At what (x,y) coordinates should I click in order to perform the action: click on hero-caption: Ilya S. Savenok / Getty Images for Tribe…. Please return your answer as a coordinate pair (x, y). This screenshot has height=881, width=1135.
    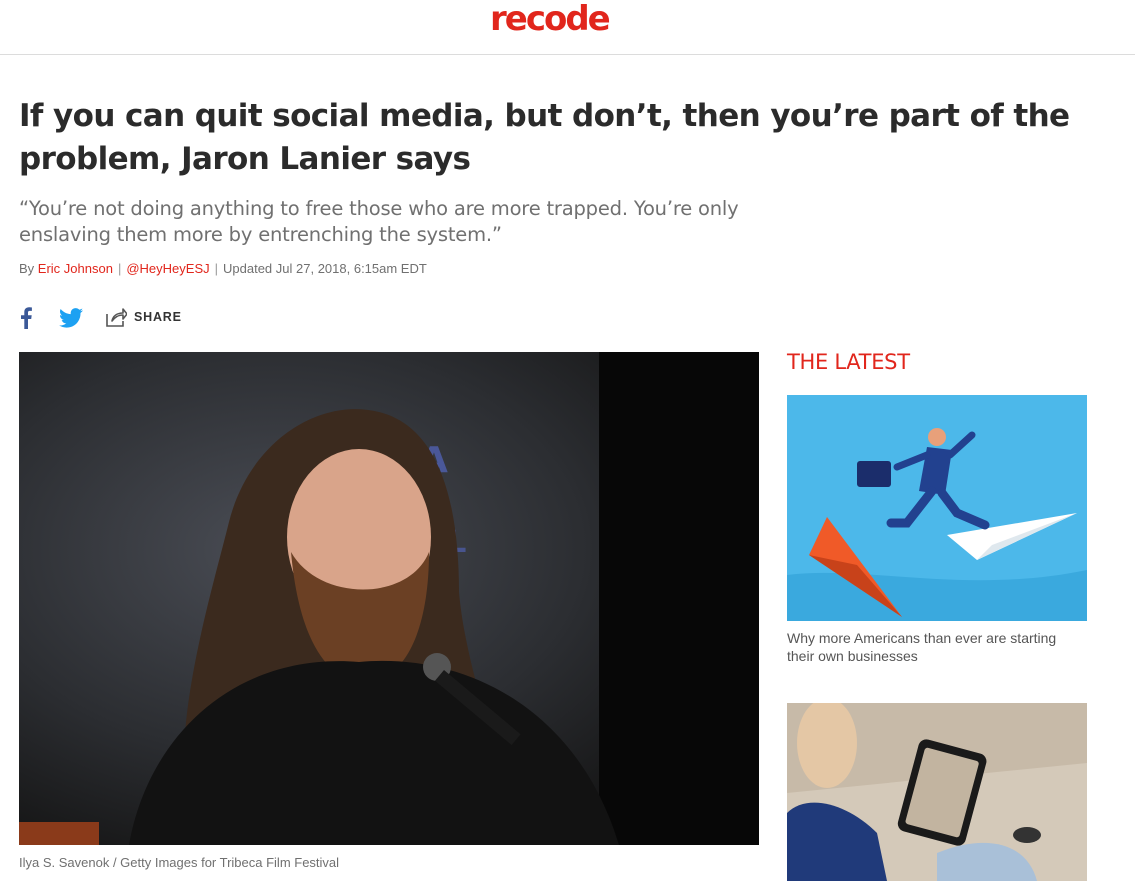
    Looking at the image, I should click on (179, 862).